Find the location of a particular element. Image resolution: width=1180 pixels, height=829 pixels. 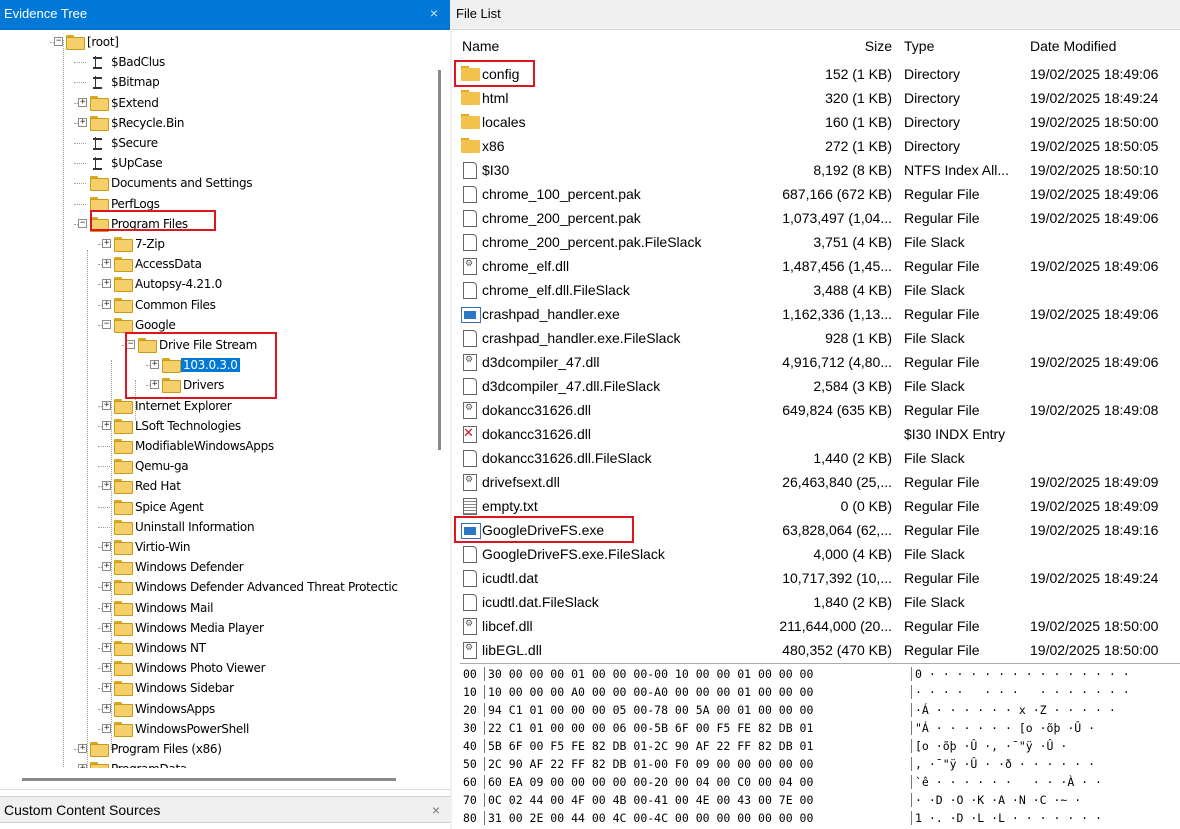

tree-node: +7-Zip is located at coordinates (215, 244).